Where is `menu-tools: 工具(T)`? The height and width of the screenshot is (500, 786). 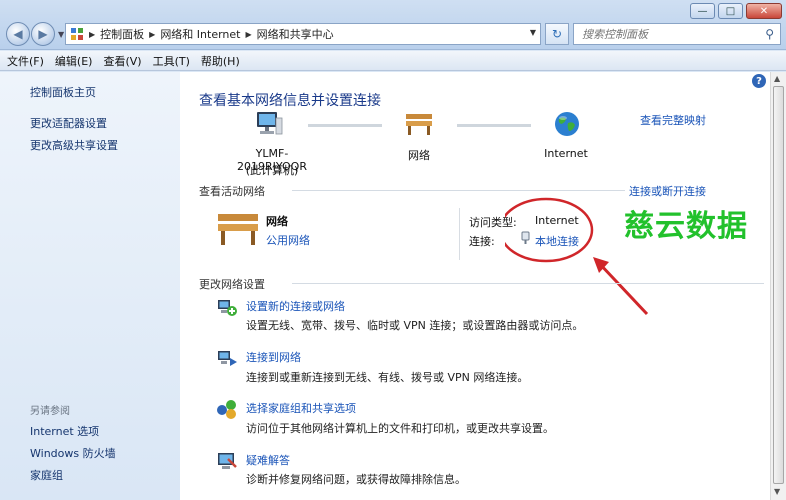 menu-tools: 工具(T) is located at coordinates (171, 61).